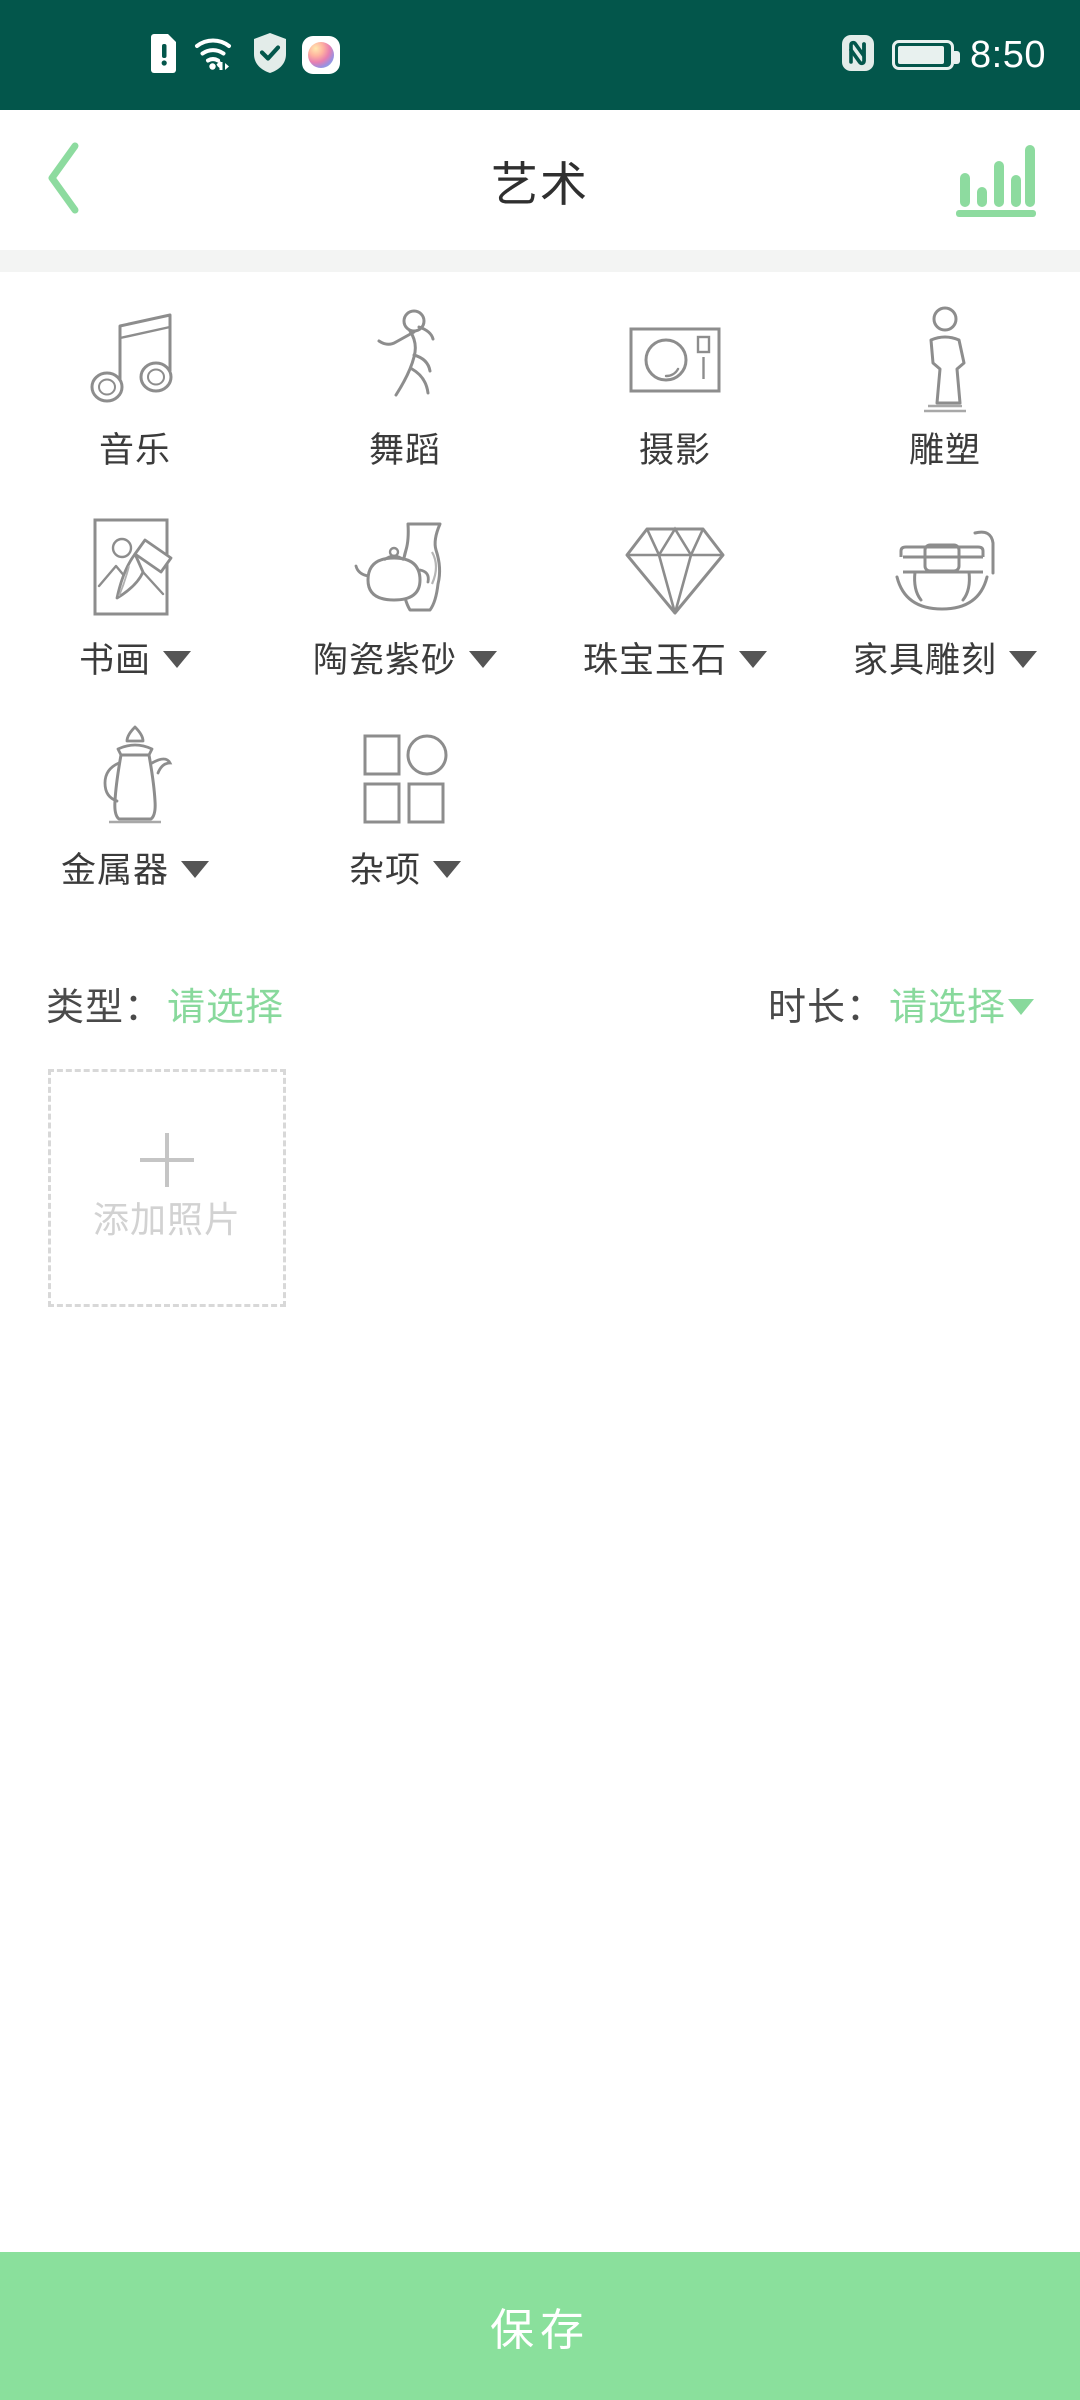  I want to click on category-item-metalware: 金属器, so click(135, 819).